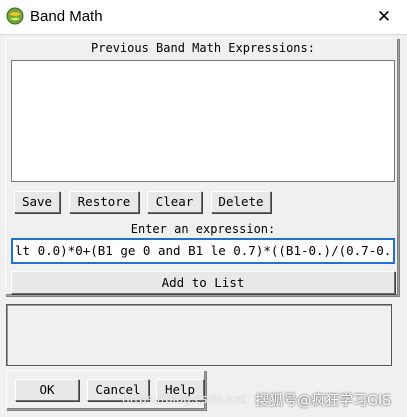 The image size is (407, 417). I want to click on delete-button: Delete, so click(241, 202).